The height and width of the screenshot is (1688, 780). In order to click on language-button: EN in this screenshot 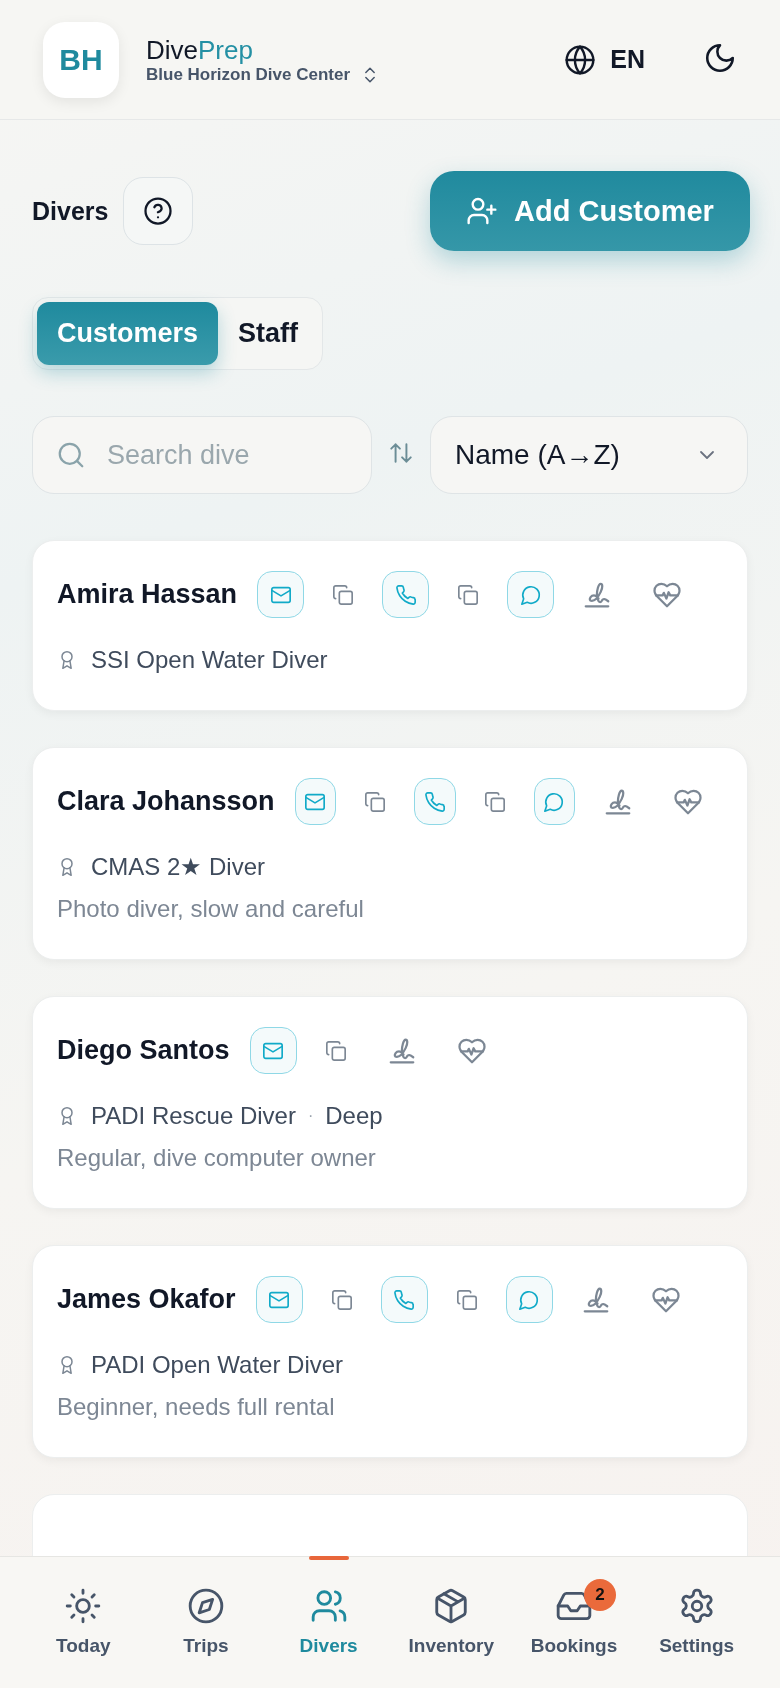, I will do `click(604, 59)`.